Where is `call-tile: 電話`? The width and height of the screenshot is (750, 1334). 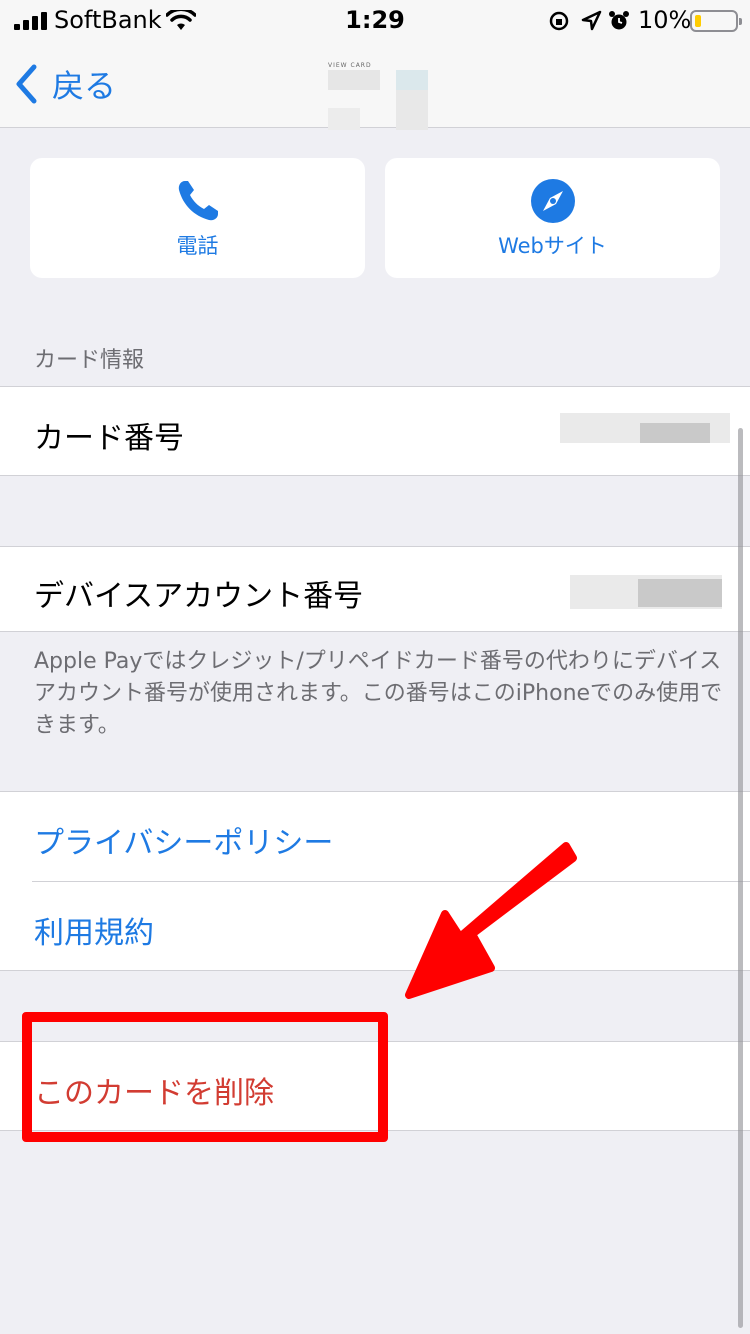 call-tile: 電話 is located at coordinates (197, 218).